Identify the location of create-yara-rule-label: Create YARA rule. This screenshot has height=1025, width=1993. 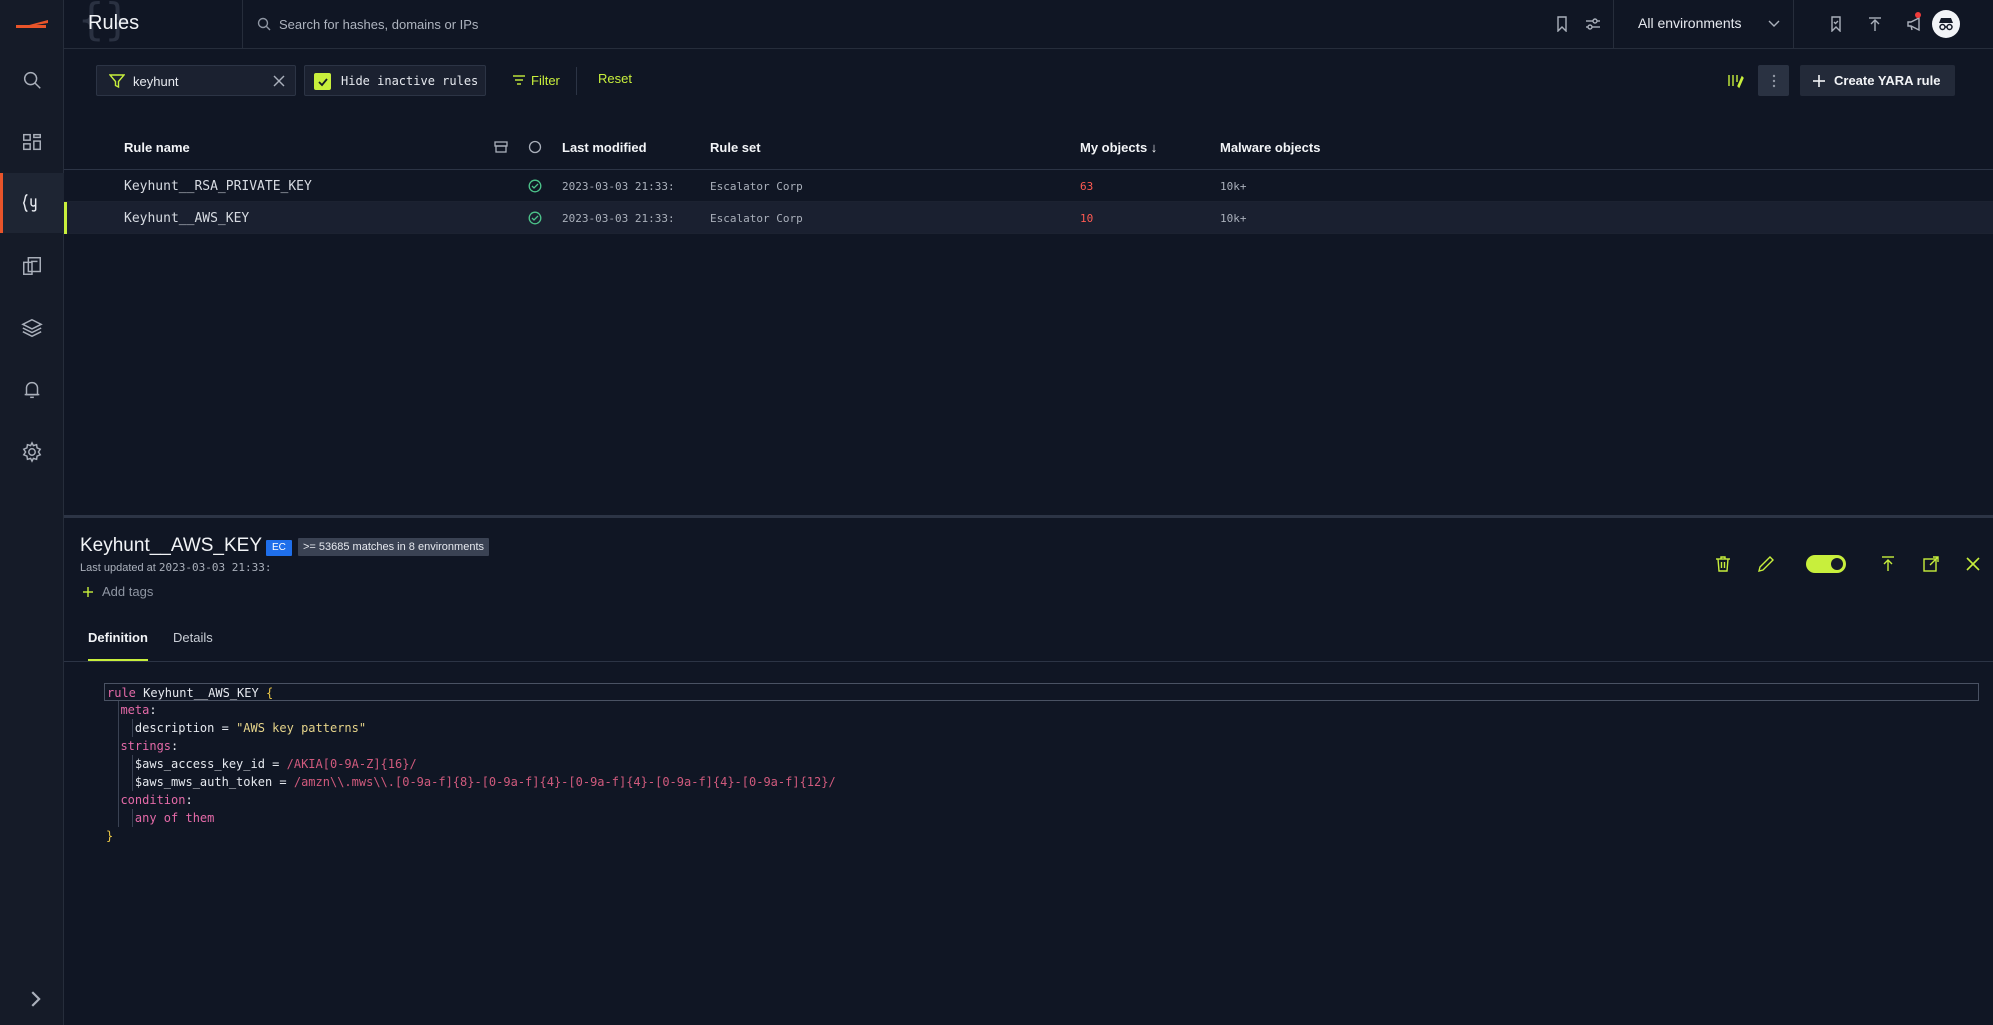
(1887, 80).